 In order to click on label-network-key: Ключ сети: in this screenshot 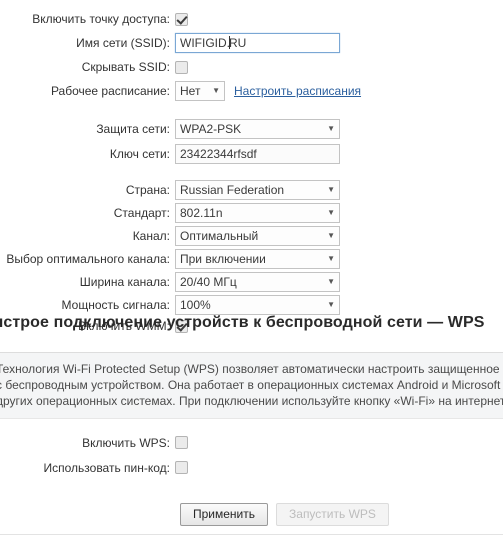, I will do `click(139, 153)`.